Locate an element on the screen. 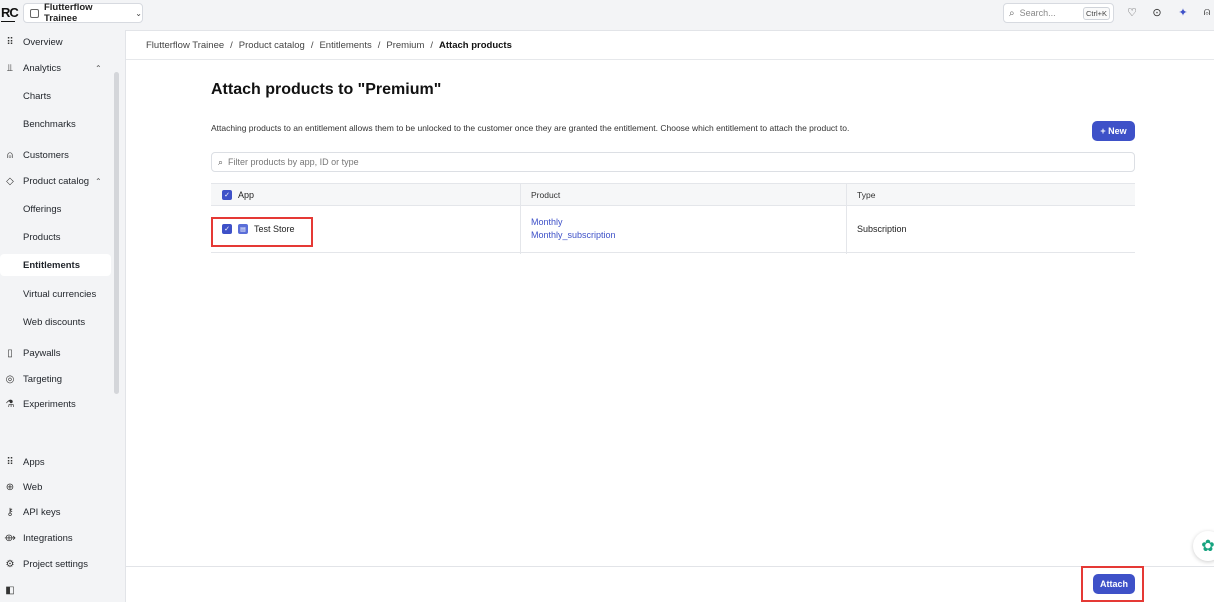 The image size is (1214, 602). key-icon: ⚷ is located at coordinates (10, 512).